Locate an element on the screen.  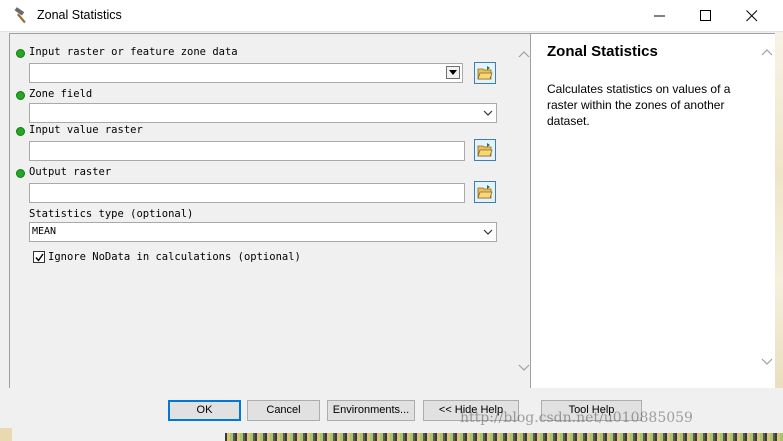
output-raster-label: Output raster is located at coordinates (70, 172).